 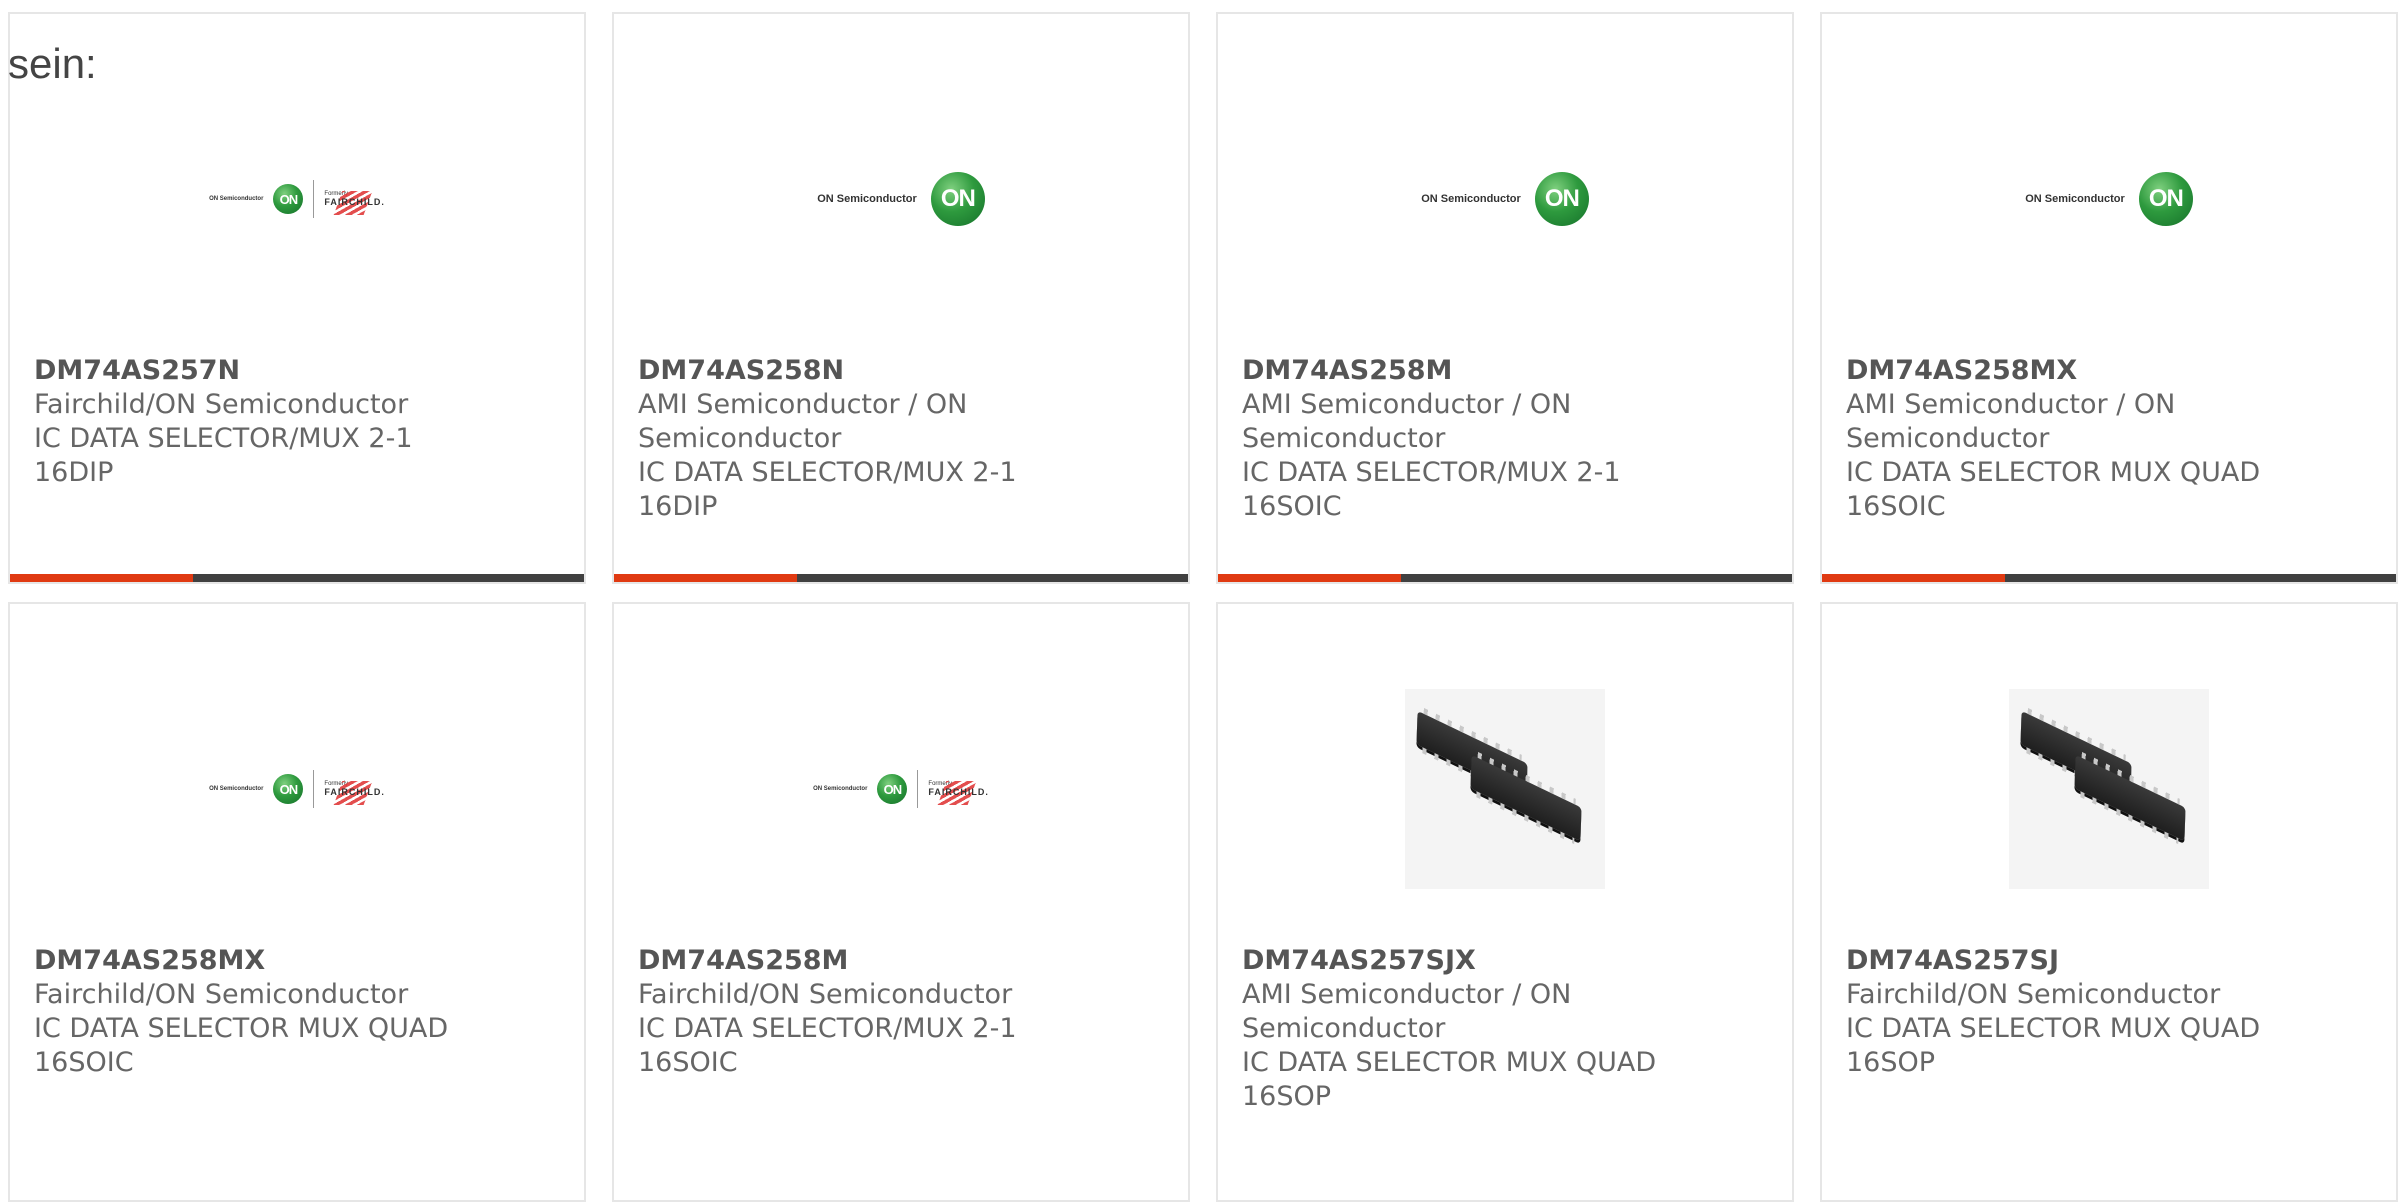 I want to click on part-number: DM74AS257SJX, so click(x=1457, y=961).